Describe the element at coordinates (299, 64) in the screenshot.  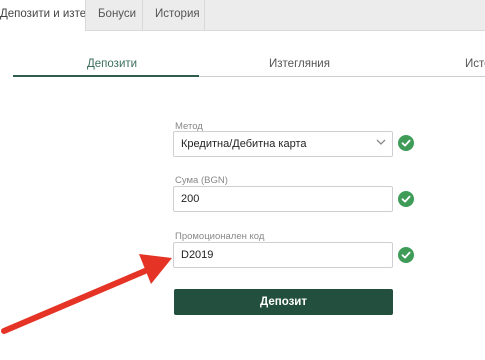
I see `subtab-withdrawals: Изтегляния` at that location.